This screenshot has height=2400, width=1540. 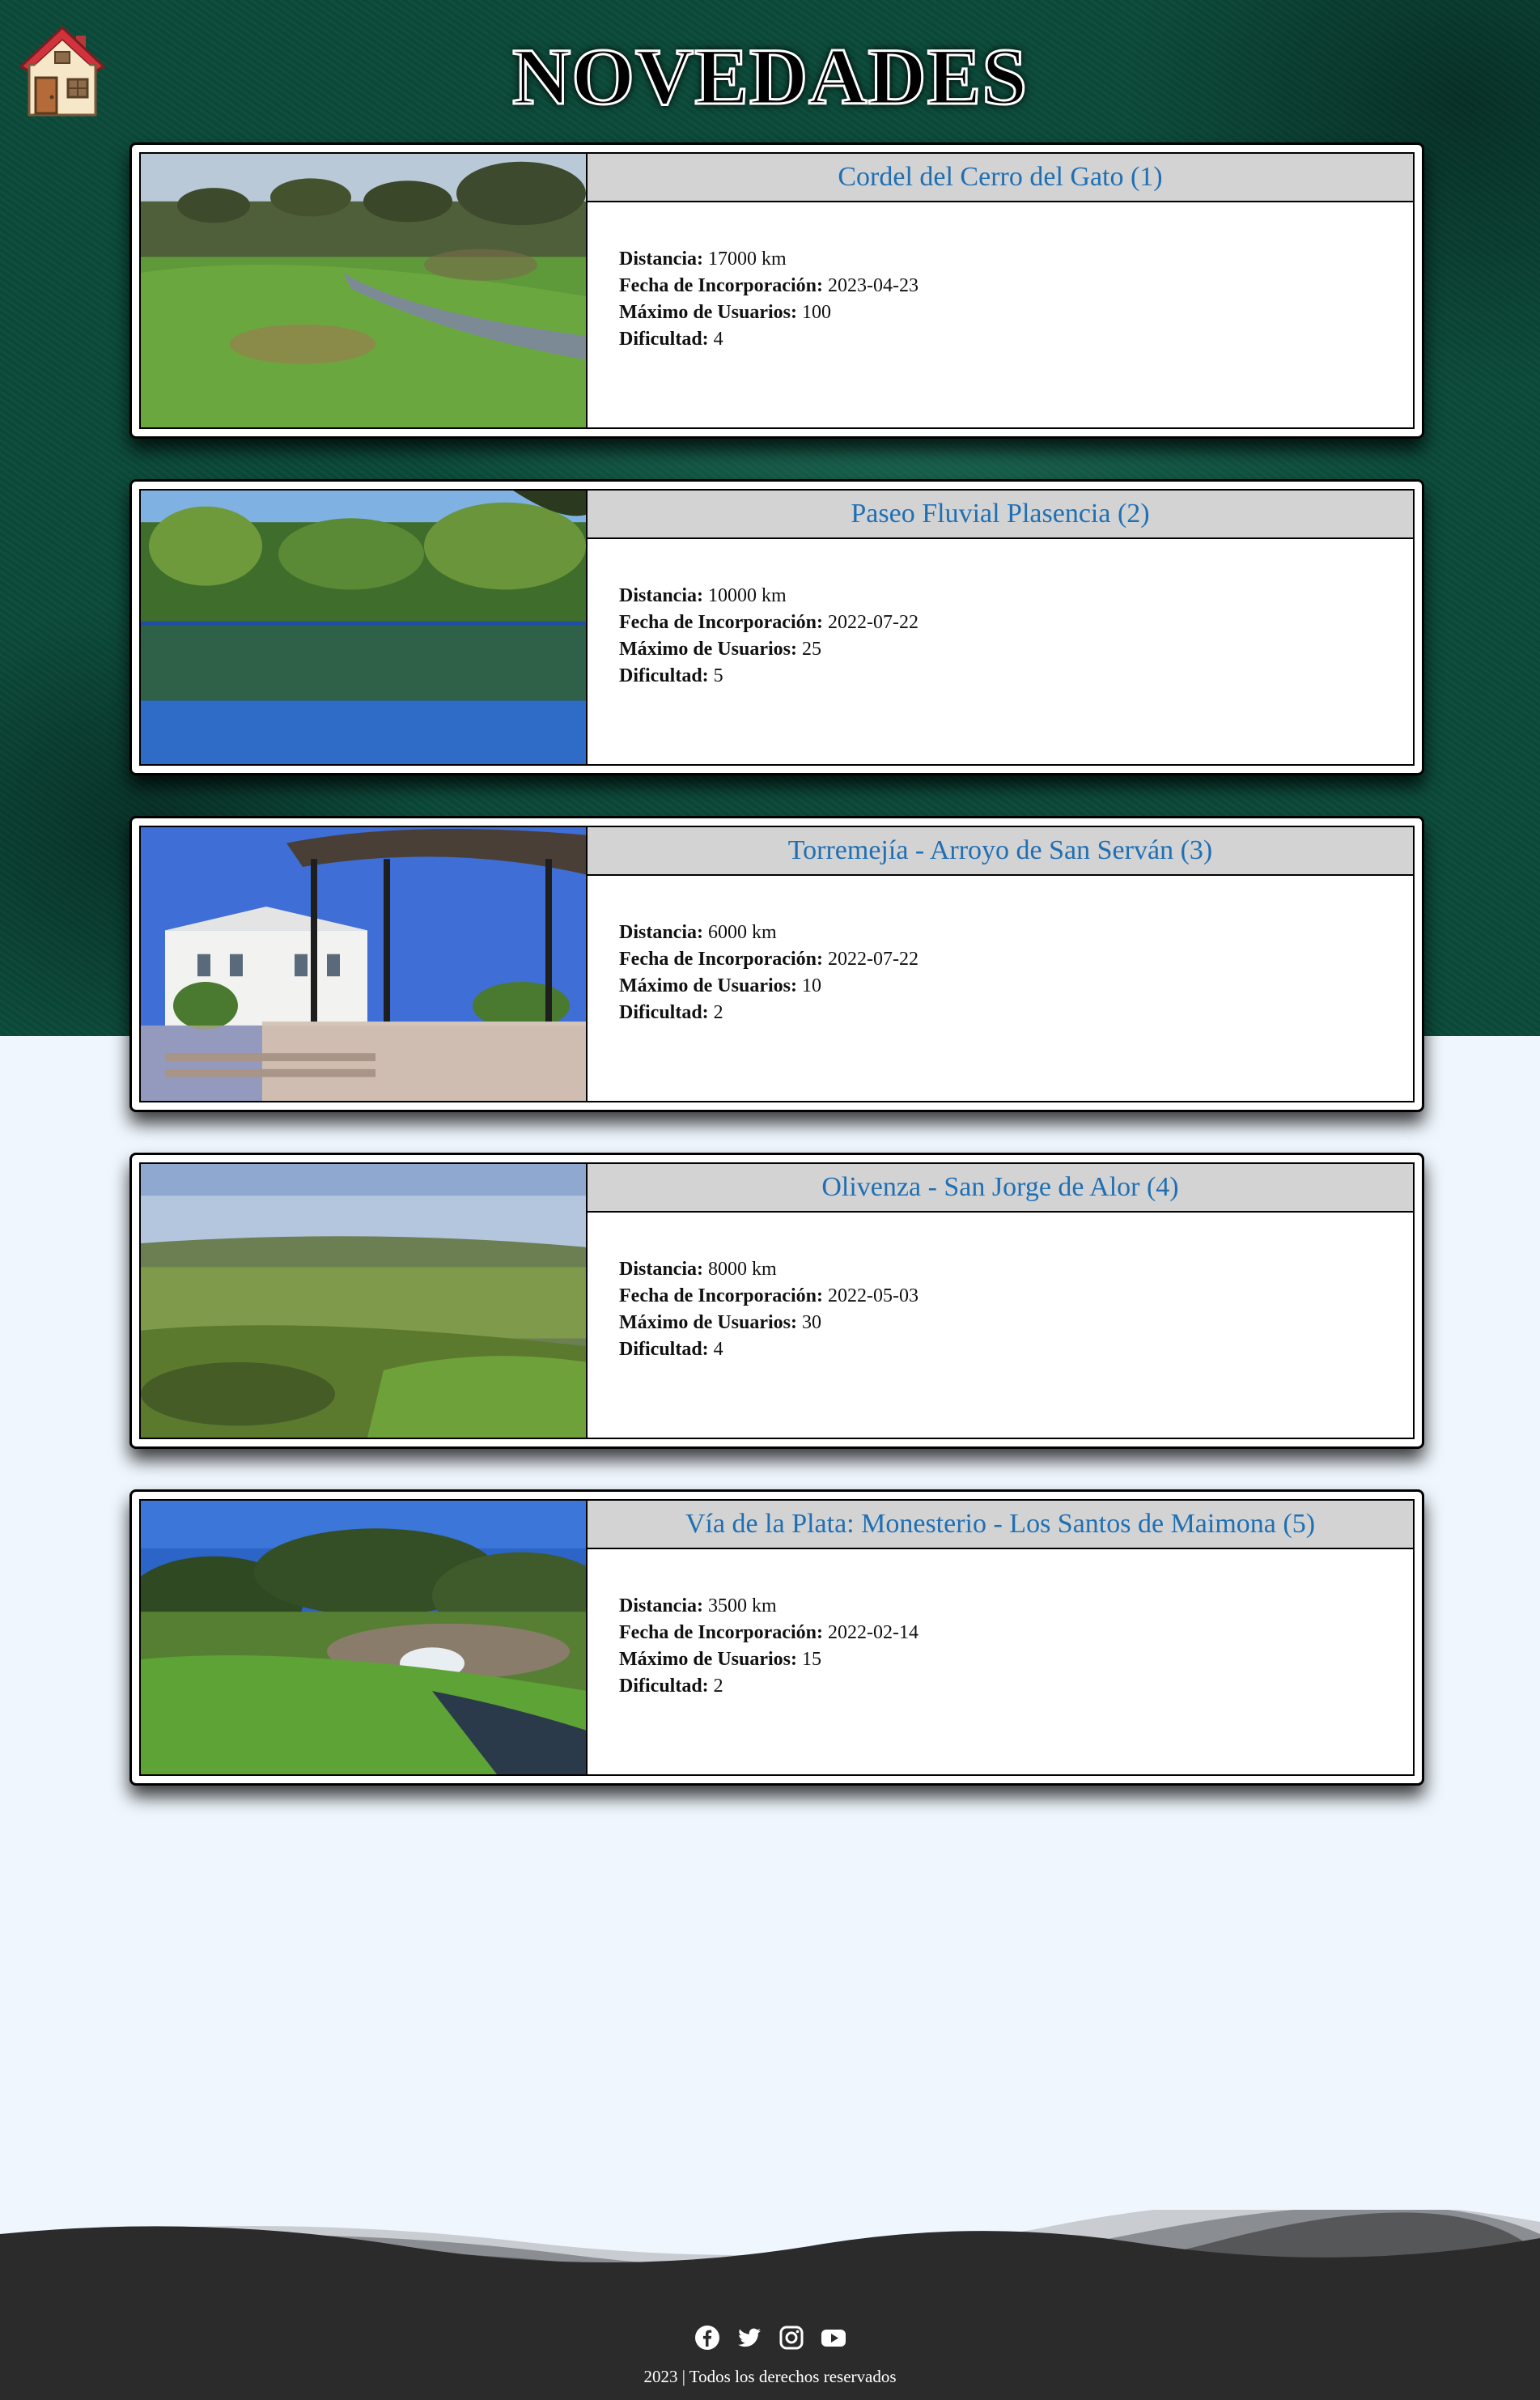 What do you see at coordinates (872, 285) in the screenshot?
I see `date-value: 2023-04-23` at bounding box center [872, 285].